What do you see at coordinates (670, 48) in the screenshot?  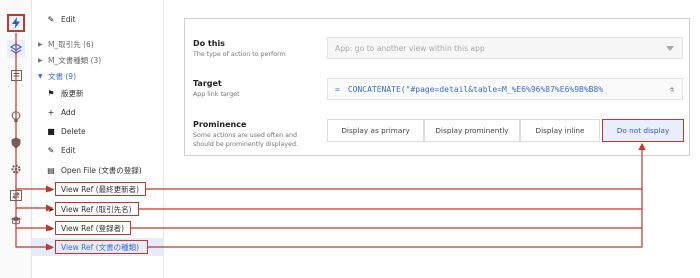 I see `chevron-down-icon` at bounding box center [670, 48].